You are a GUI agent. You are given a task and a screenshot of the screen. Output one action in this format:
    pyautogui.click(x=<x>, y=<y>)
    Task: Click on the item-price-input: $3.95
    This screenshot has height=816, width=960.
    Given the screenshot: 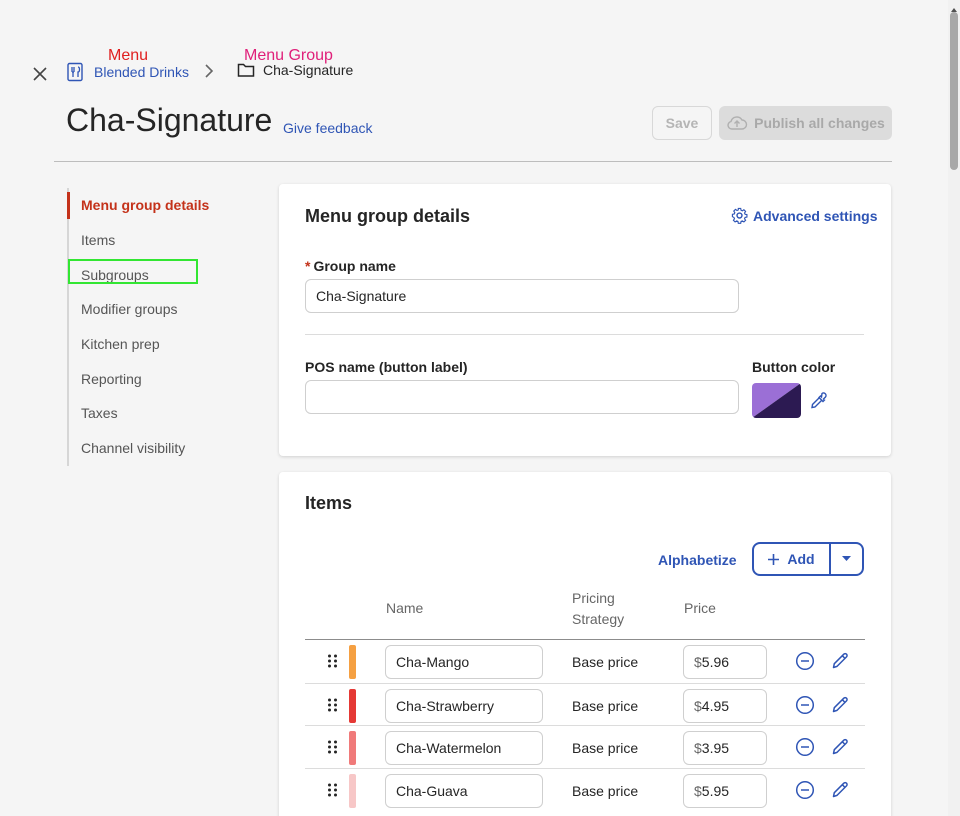 What is the action you would take?
    pyautogui.click(x=725, y=748)
    